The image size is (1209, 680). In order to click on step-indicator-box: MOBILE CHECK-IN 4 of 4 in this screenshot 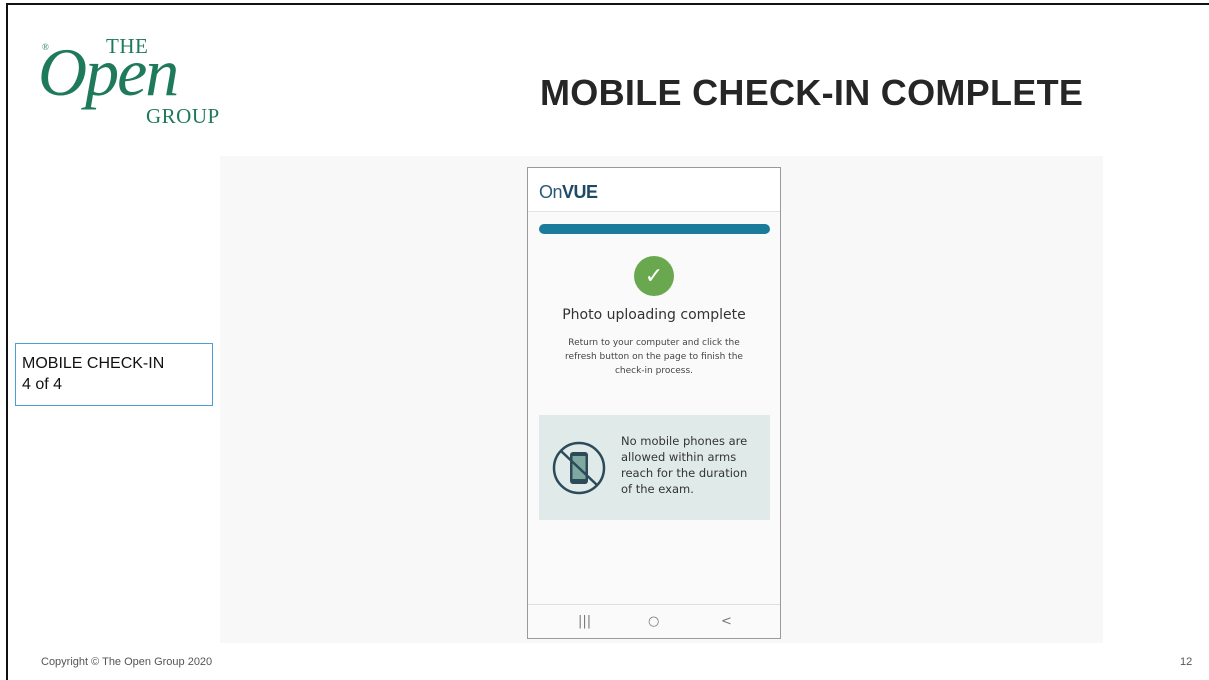, I will do `click(114, 374)`.